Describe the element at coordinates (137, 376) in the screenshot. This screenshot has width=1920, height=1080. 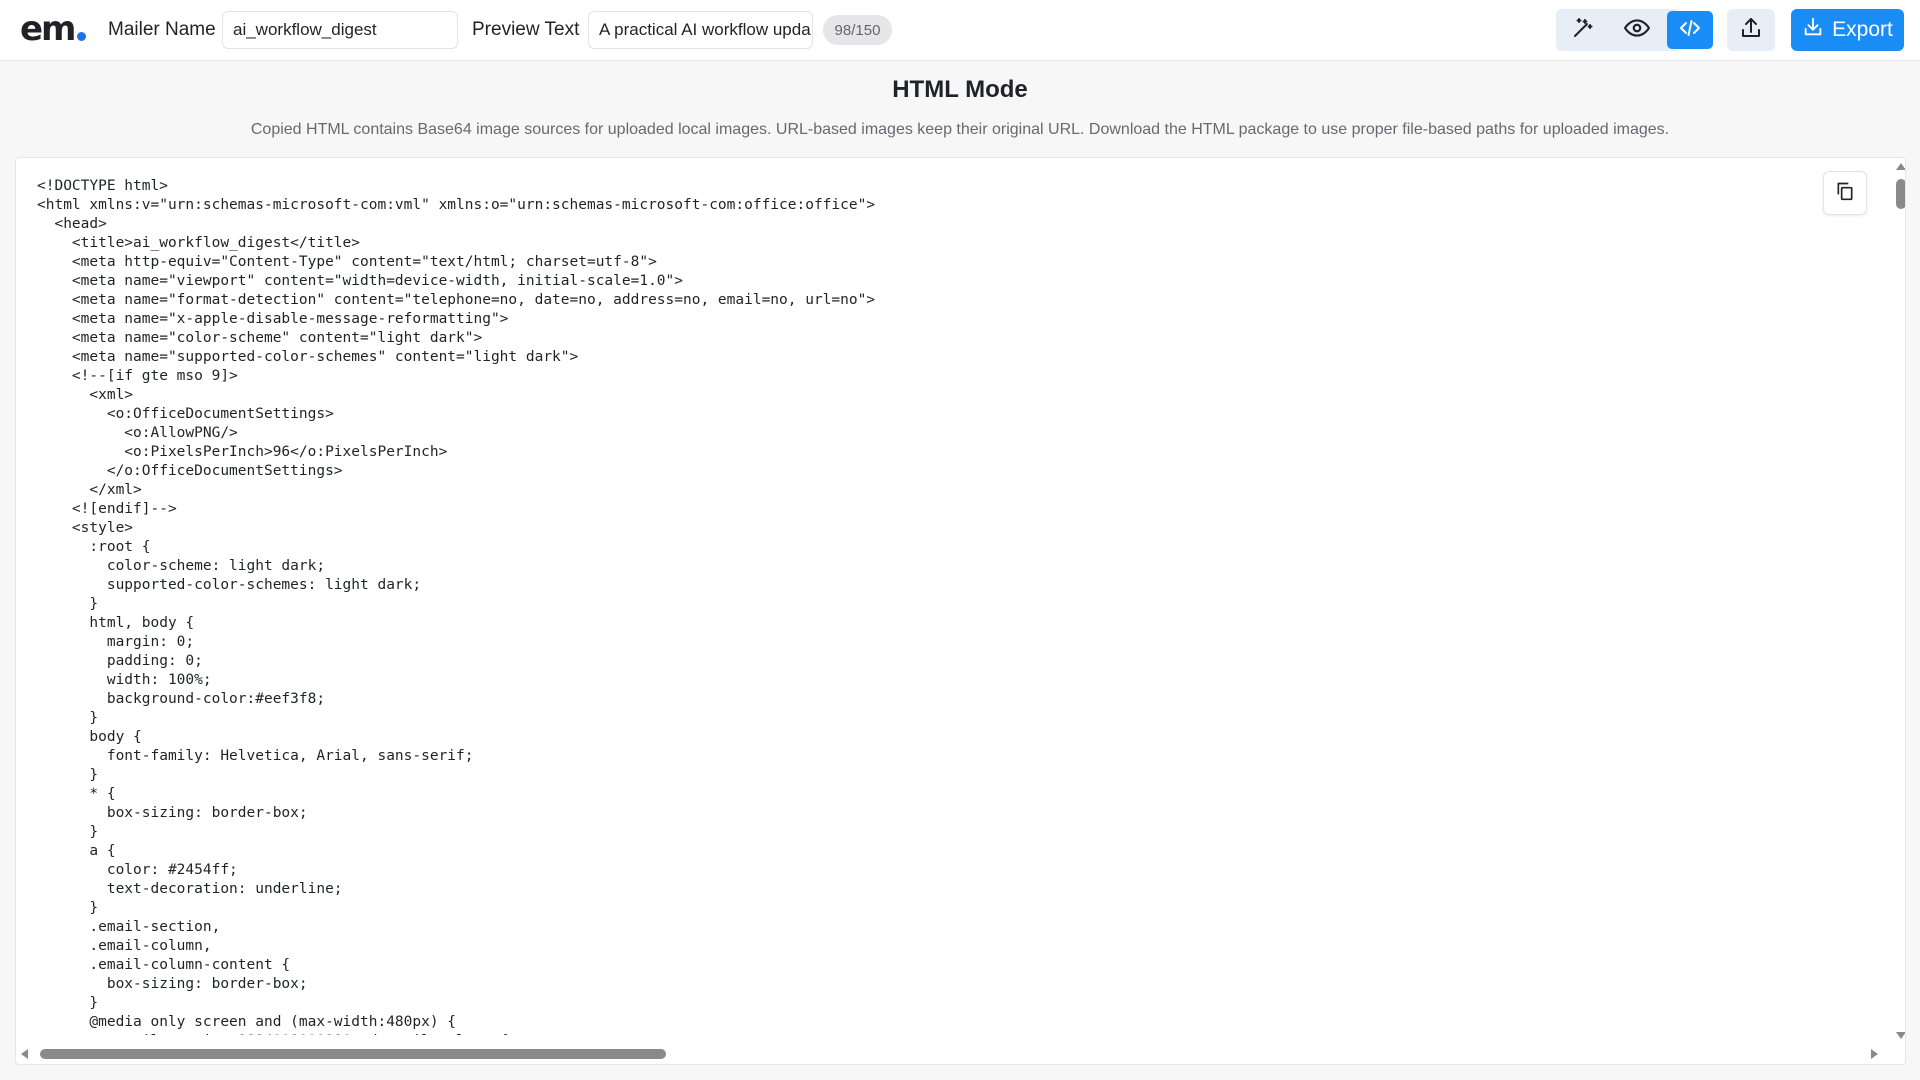
I see `code-line: <!--[if gte mso 9]>` at that location.